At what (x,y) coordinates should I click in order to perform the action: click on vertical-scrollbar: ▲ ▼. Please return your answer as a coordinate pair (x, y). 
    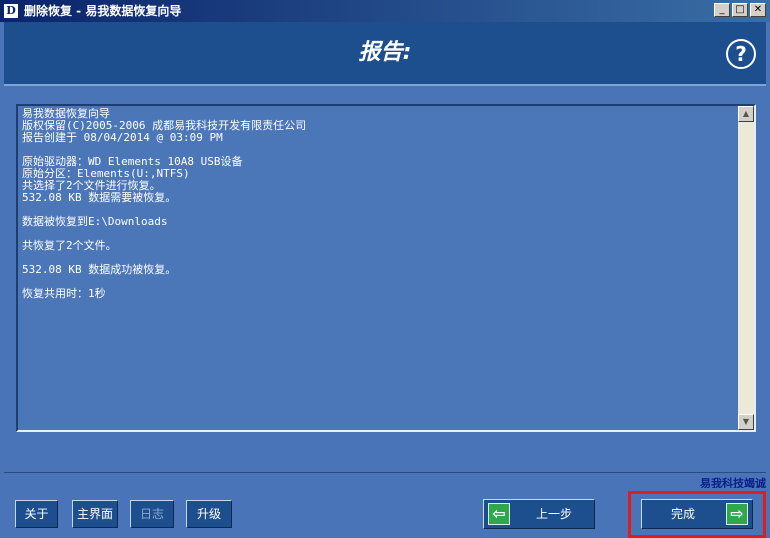
    Looking at the image, I should click on (746, 268).